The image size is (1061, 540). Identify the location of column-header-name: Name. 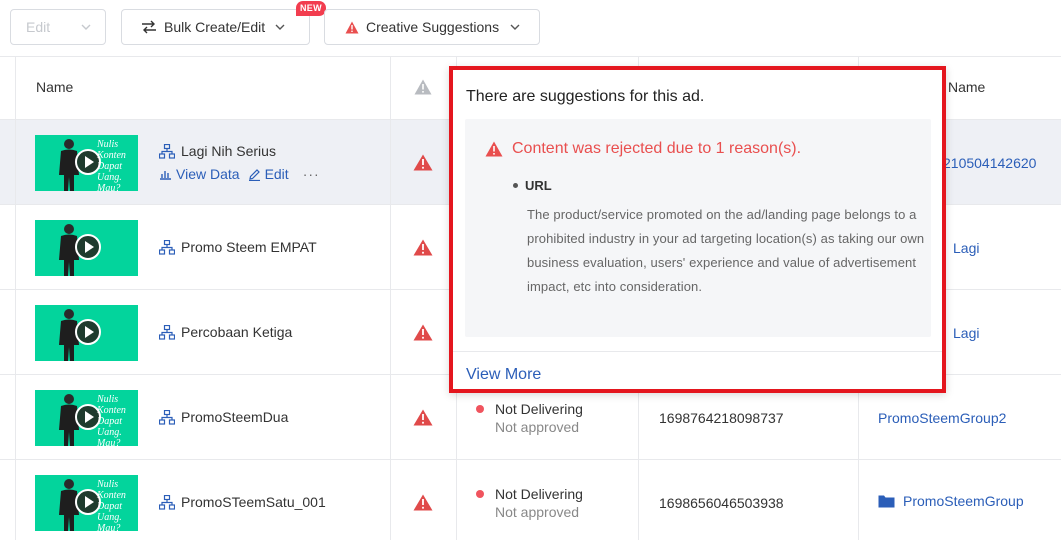
(54, 87).